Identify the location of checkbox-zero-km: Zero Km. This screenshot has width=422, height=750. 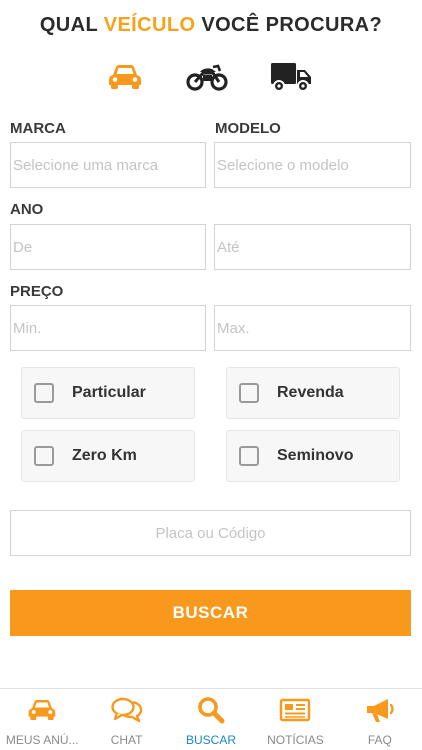
(108, 456).